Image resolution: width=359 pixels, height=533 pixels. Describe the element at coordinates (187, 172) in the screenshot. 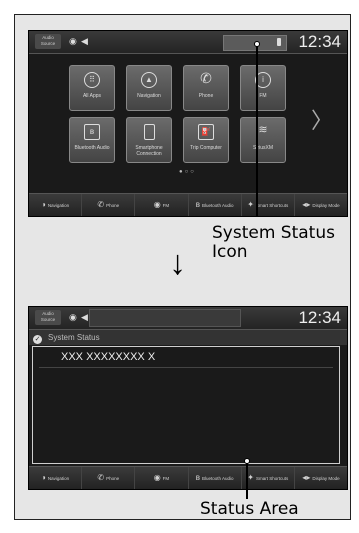

I see `page-indicator: ●○○` at that location.